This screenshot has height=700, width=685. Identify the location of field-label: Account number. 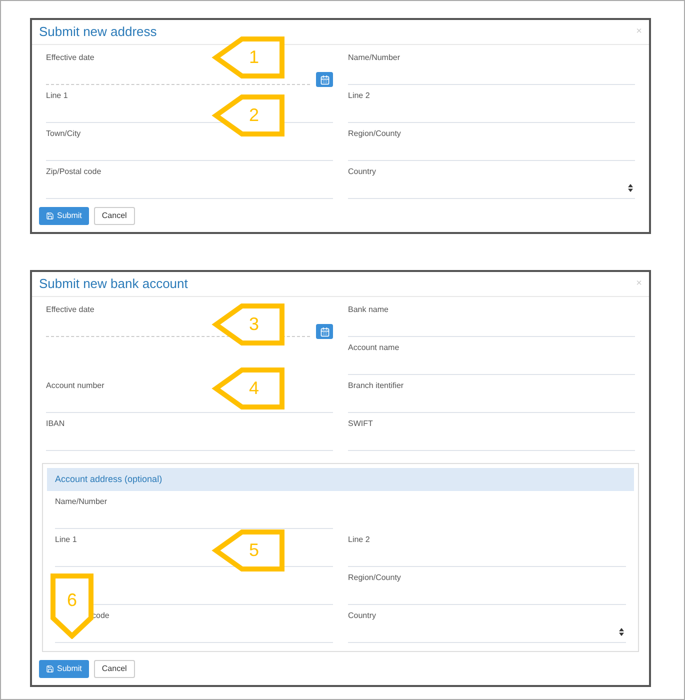
(75, 386).